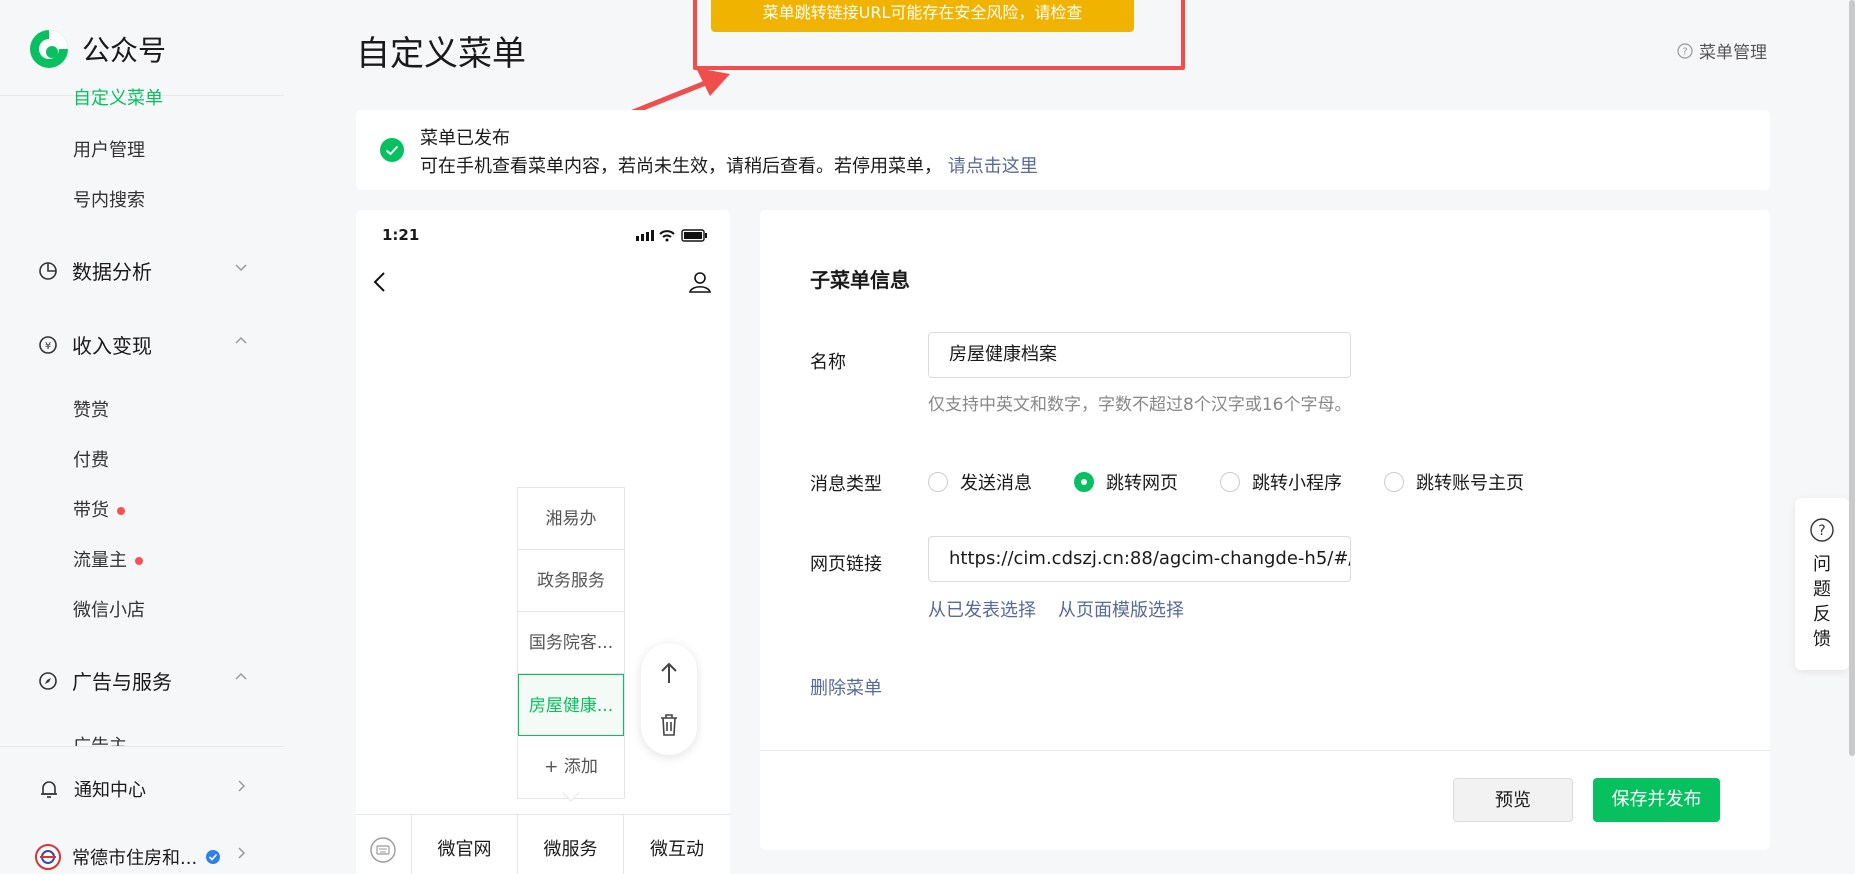  Describe the element at coordinates (213, 857) in the screenshot. I see `verified-badge-icon` at that location.